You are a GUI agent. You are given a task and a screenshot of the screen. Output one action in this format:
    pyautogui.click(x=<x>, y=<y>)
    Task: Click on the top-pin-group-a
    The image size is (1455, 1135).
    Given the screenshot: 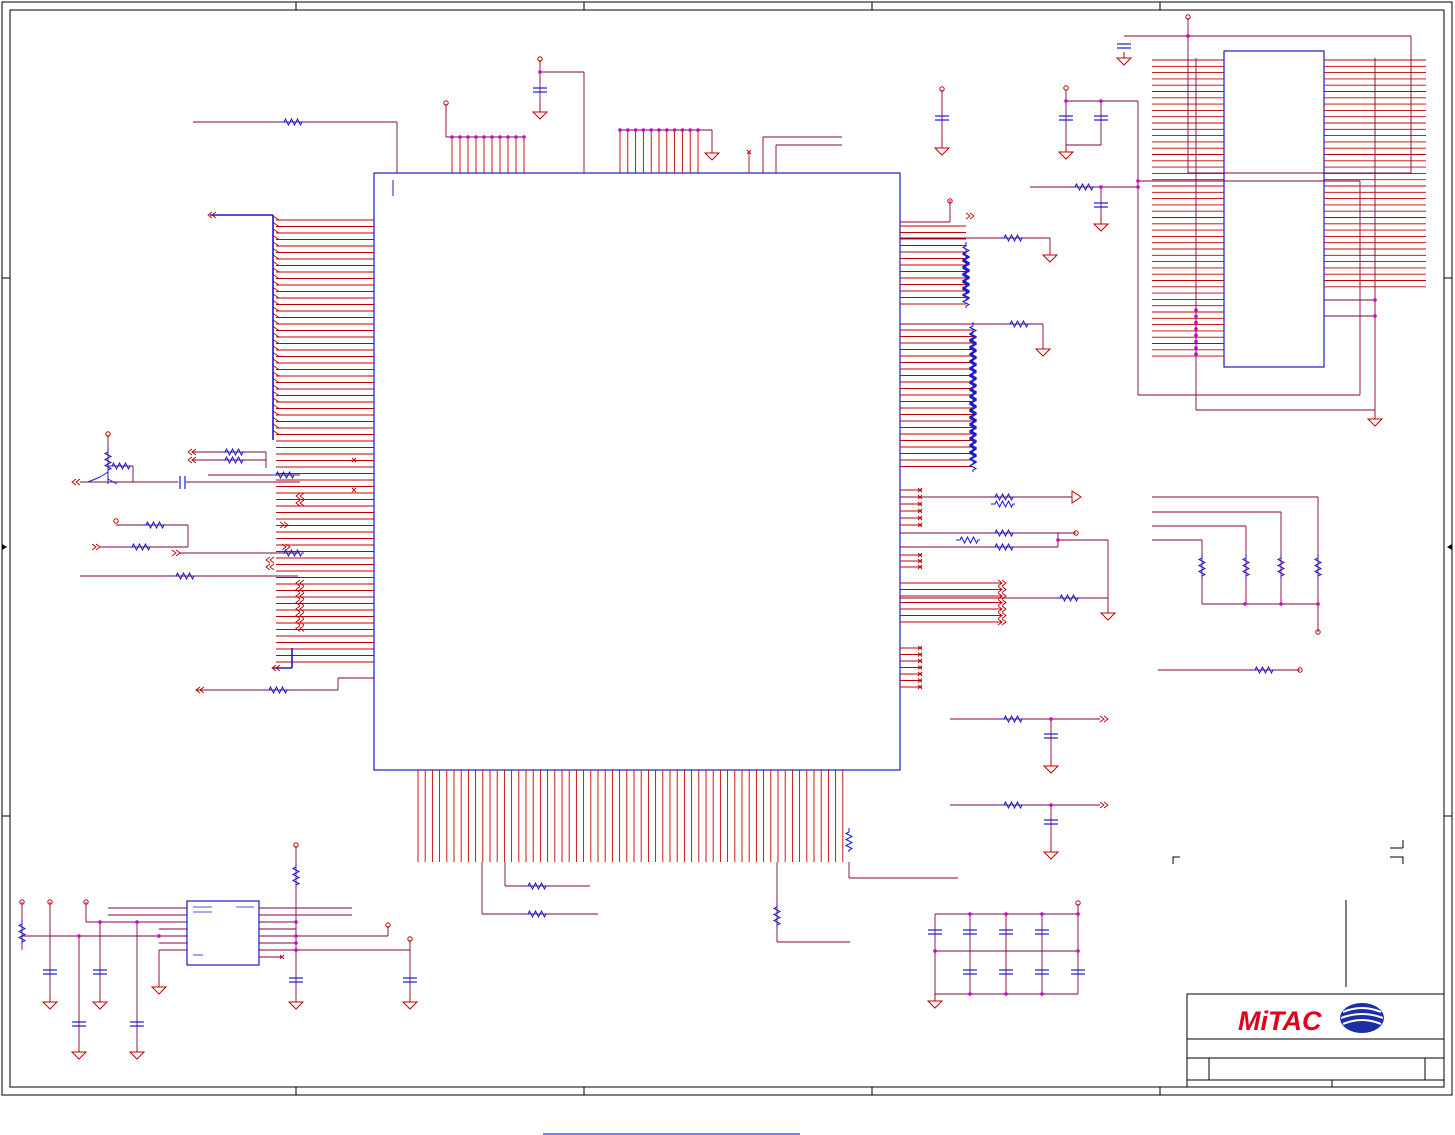 What is the action you would take?
    pyautogui.click(x=600, y=151)
    